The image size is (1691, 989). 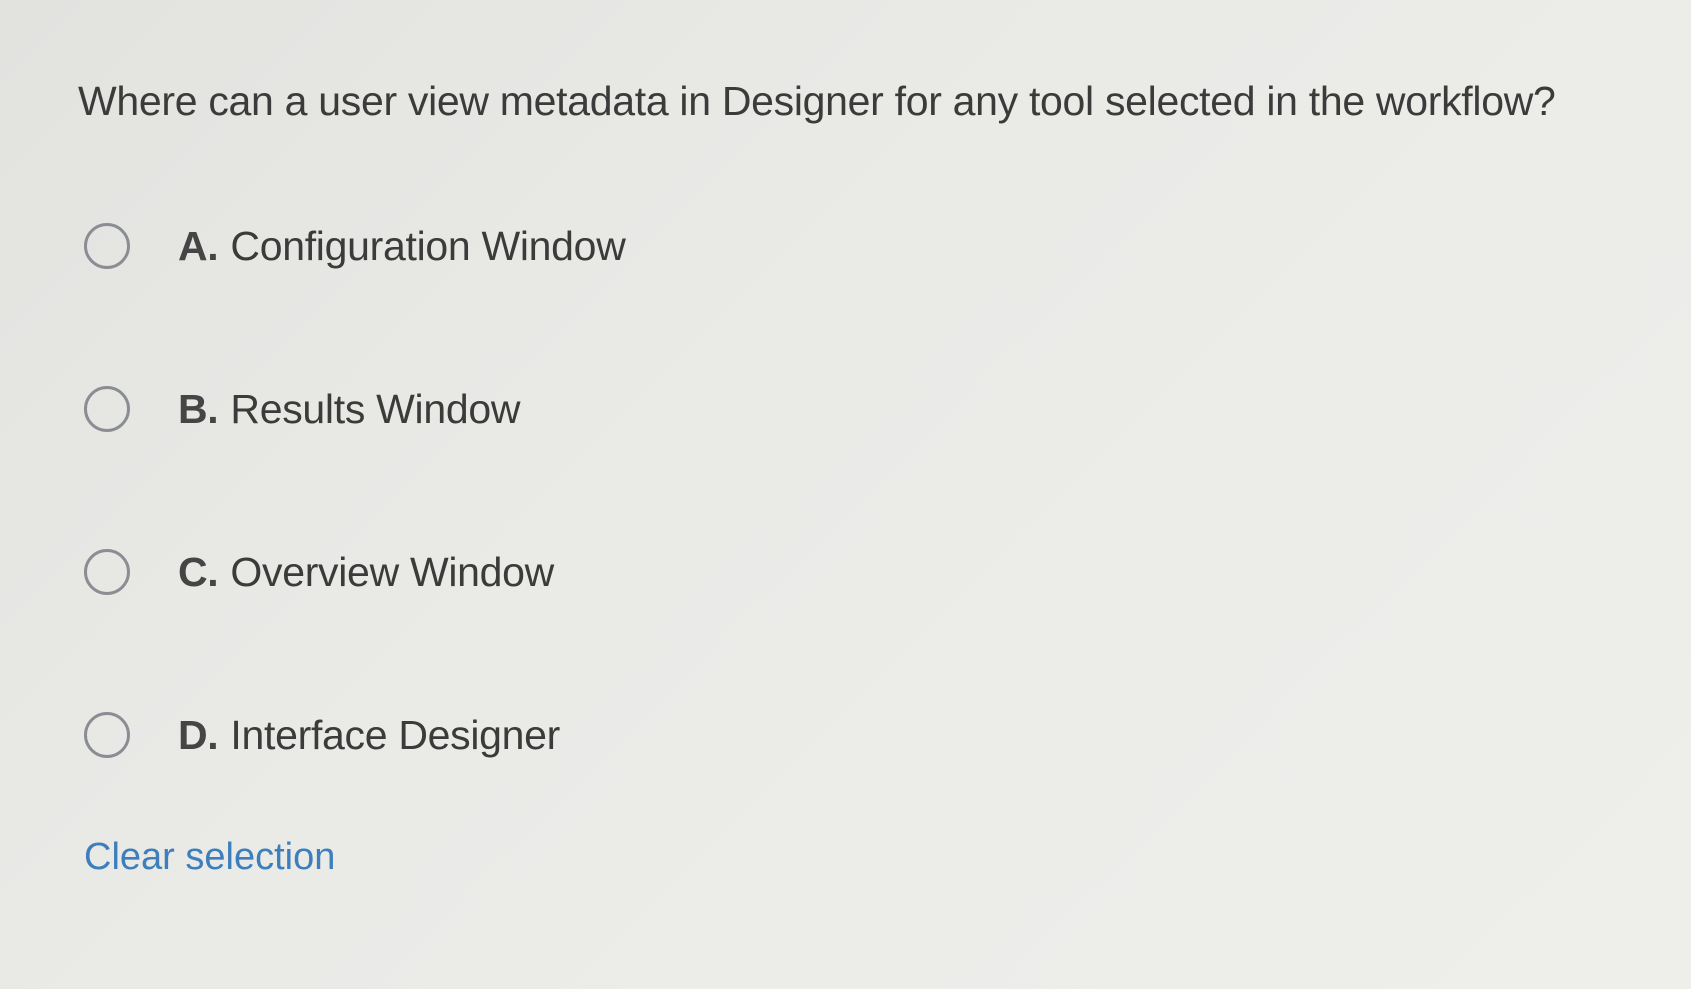 What do you see at coordinates (534, 409) in the screenshot?
I see `option-b: B. Results Window` at bounding box center [534, 409].